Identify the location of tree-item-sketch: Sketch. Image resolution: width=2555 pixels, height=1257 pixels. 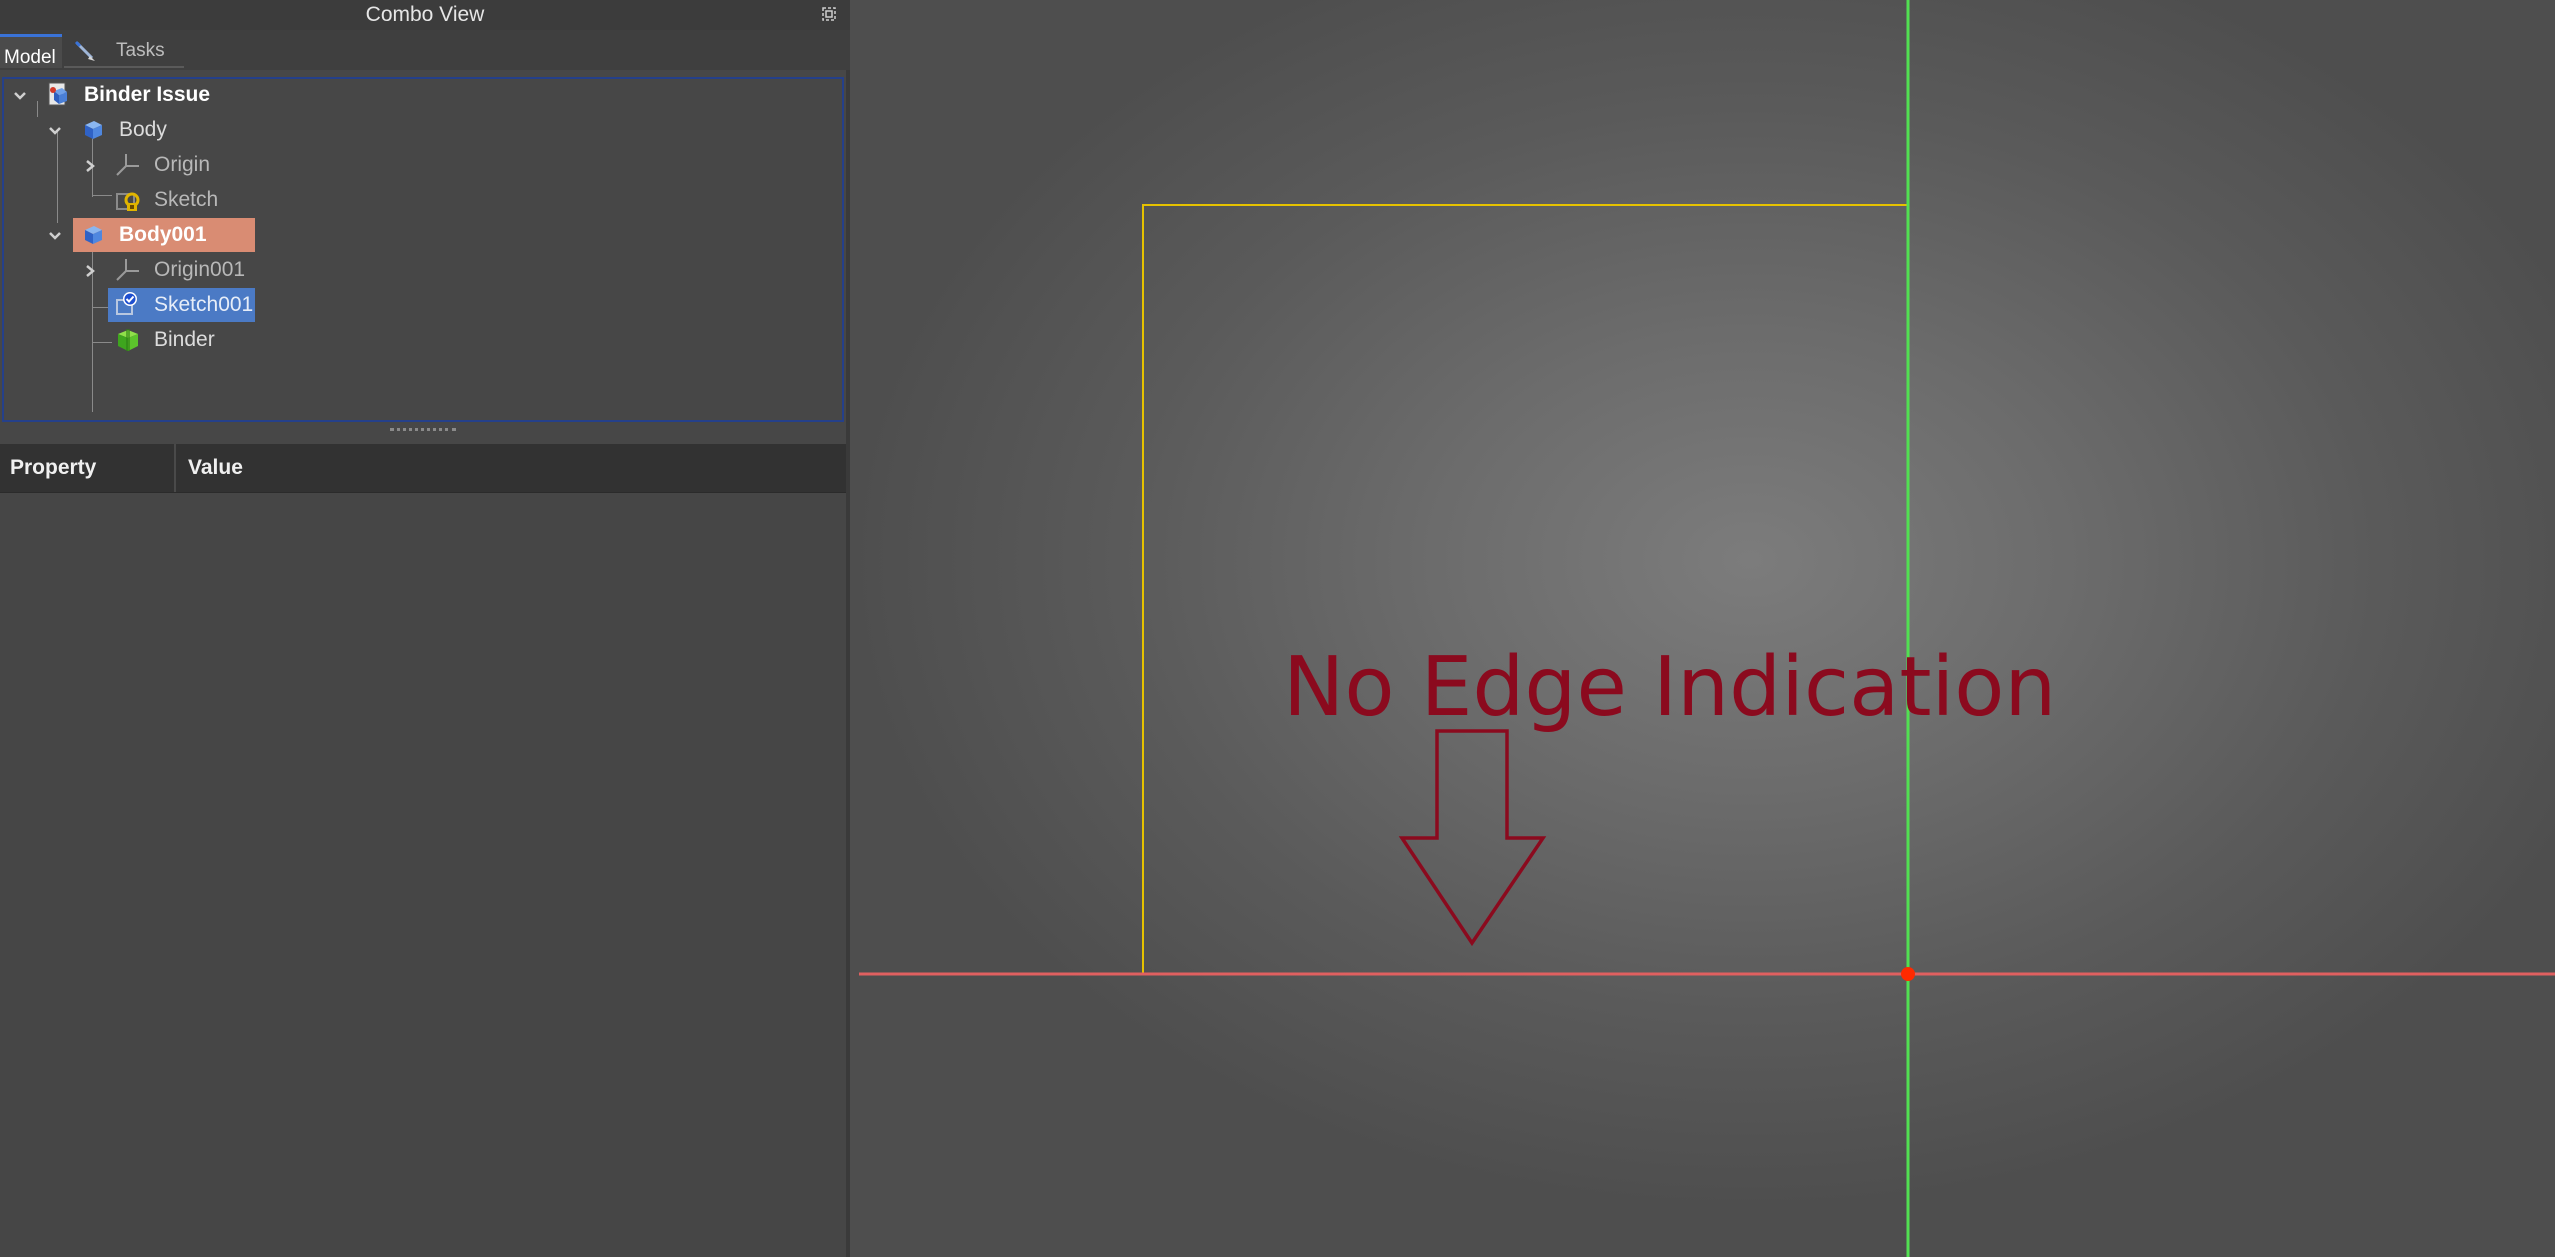
(154, 200).